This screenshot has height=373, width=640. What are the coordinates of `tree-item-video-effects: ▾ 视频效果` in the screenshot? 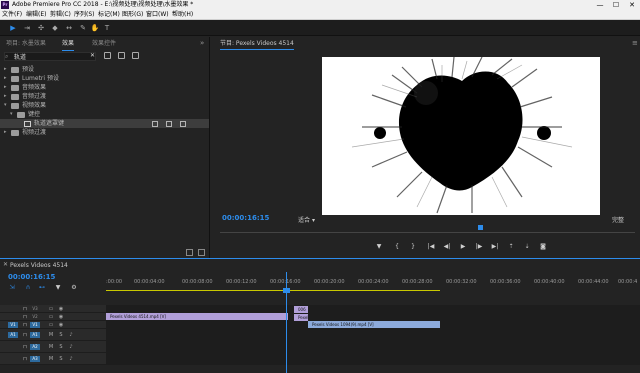 It's located at (104, 105).